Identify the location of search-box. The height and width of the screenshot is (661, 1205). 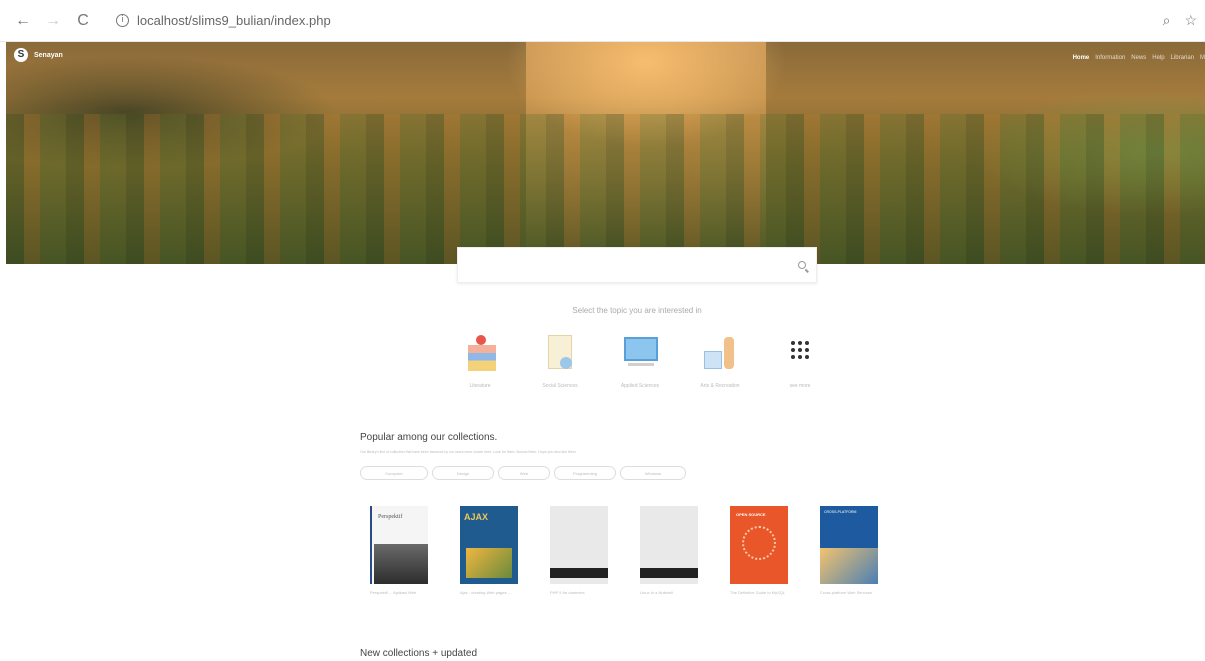
(637, 265).